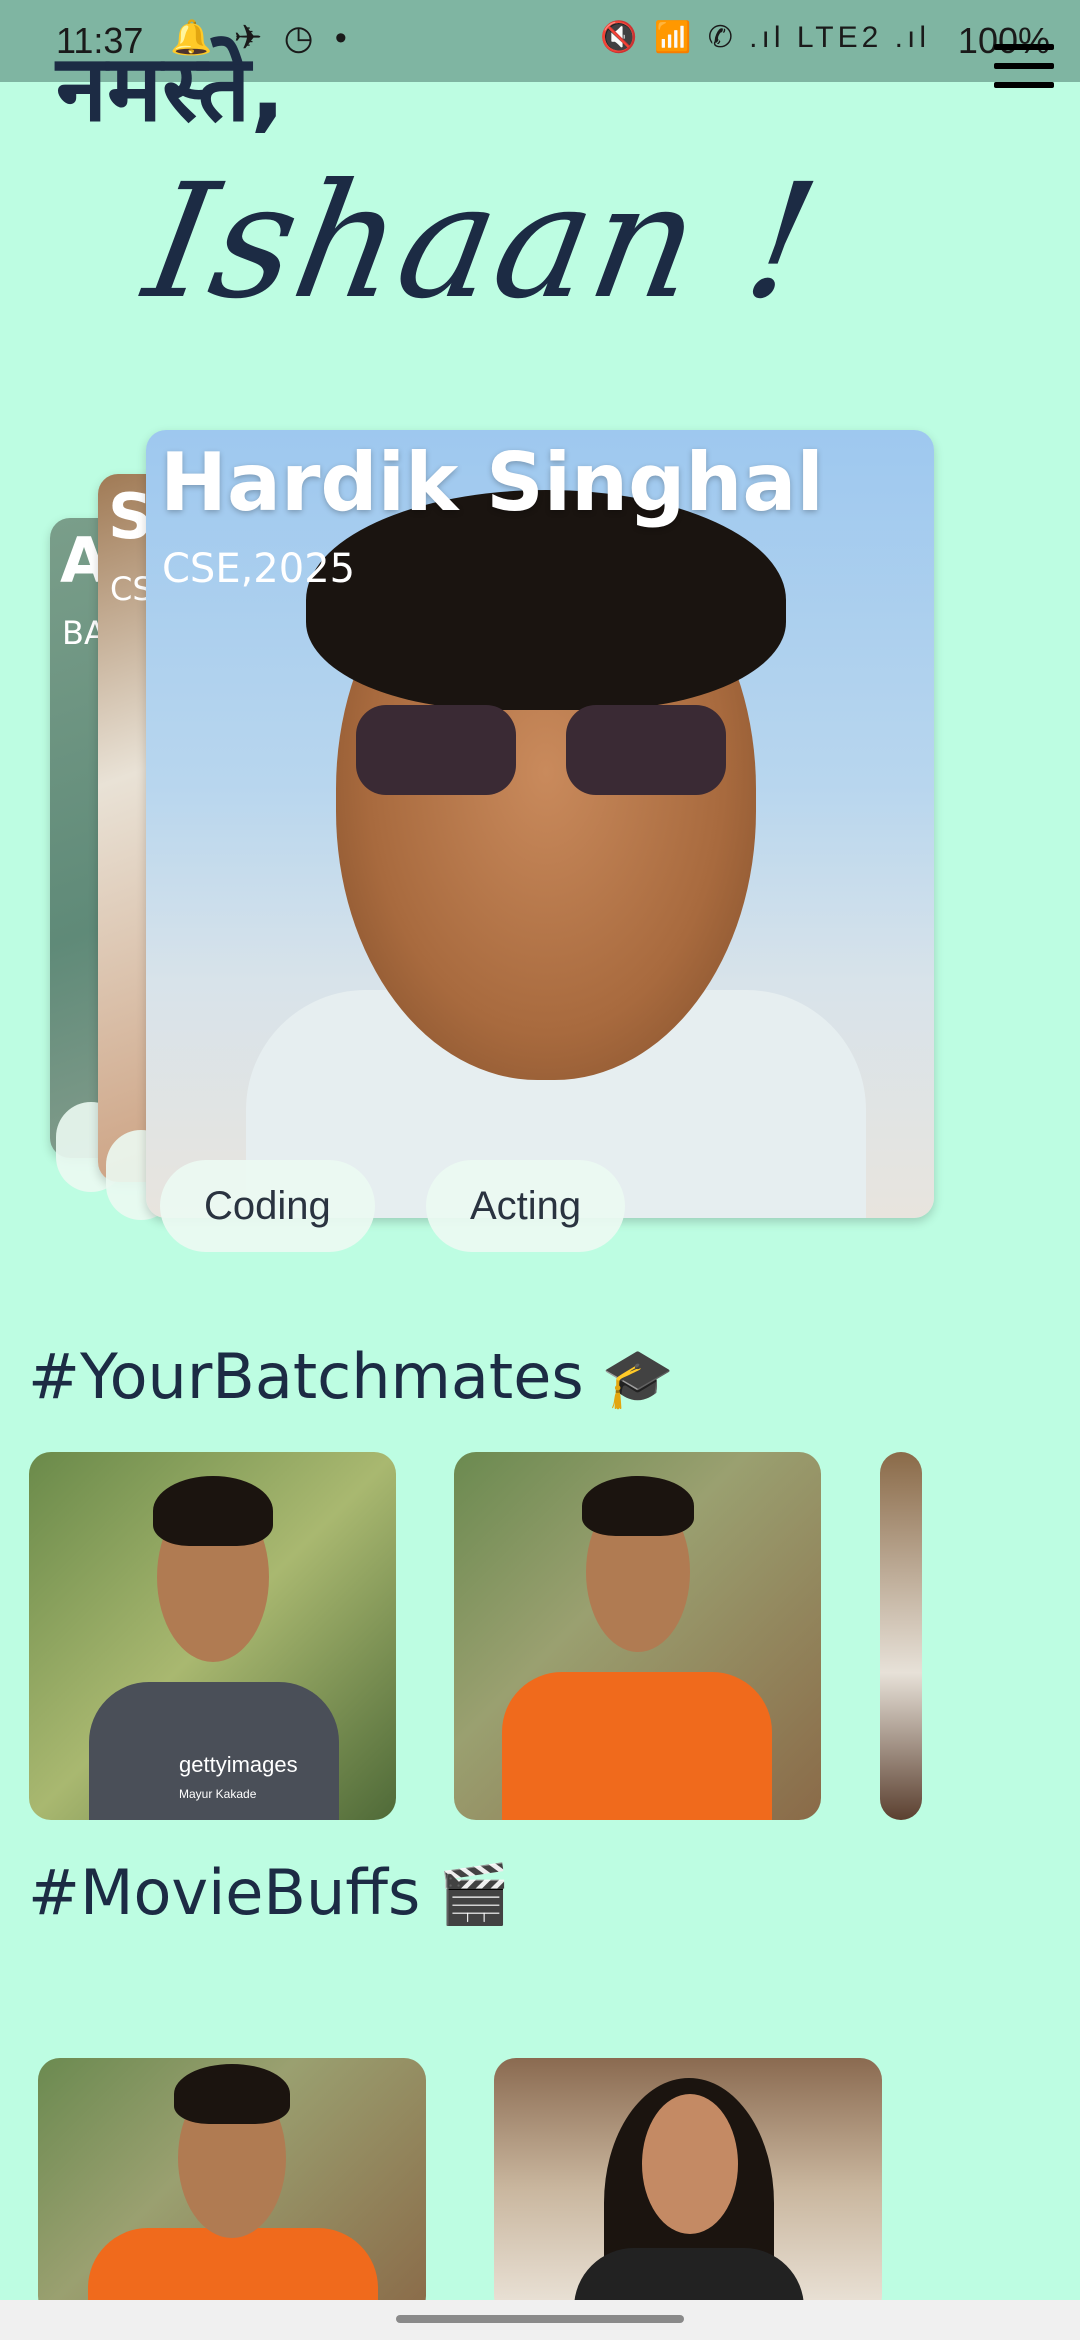 The height and width of the screenshot is (2340, 1080). What do you see at coordinates (171, 88) in the screenshot?
I see `greeting-hello: नमस्ते,` at bounding box center [171, 88].